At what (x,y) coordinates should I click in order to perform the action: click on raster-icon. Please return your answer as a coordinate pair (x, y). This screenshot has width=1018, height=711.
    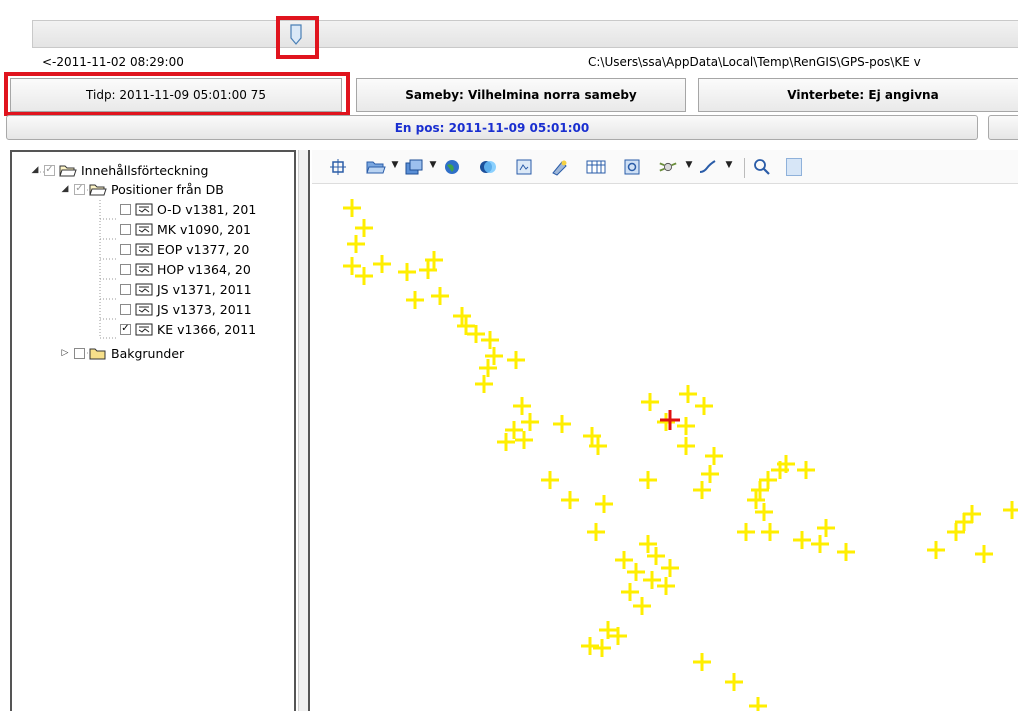
    Looking at the image, I should click on (524, 167).